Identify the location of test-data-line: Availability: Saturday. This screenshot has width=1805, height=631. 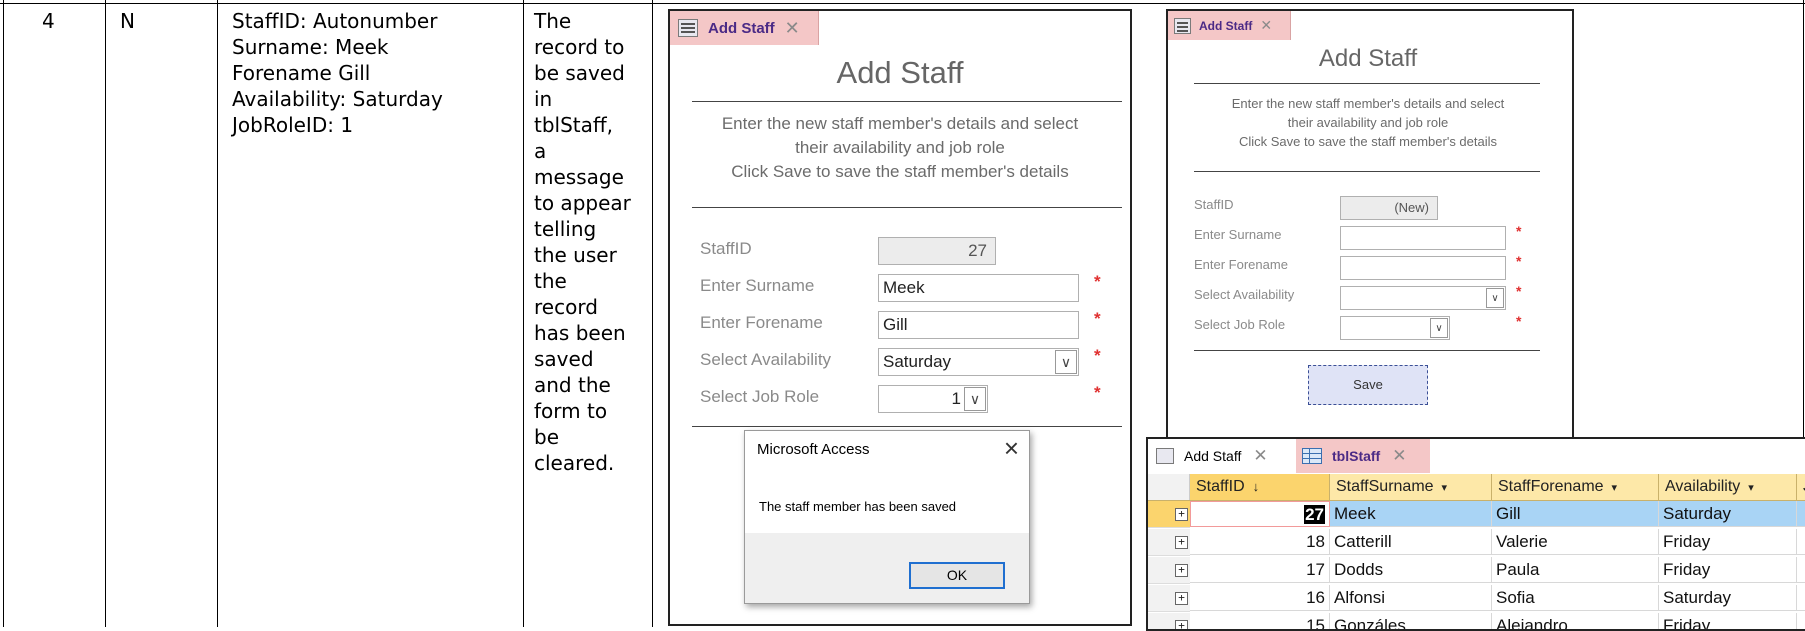
(337, 99).